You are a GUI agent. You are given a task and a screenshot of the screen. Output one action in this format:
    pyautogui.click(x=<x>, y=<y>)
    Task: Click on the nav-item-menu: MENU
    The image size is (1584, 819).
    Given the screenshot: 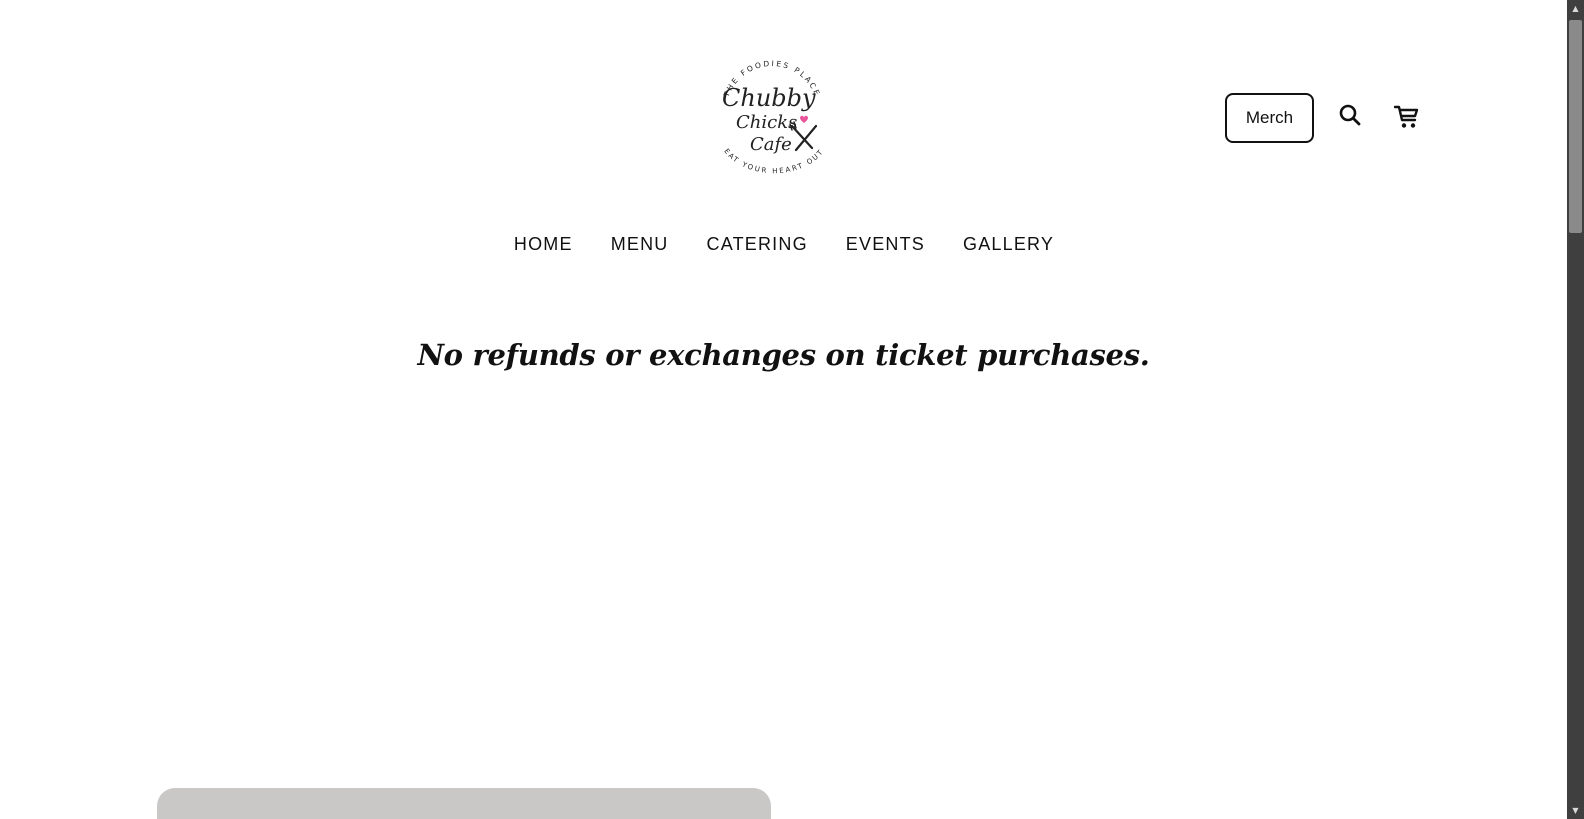 What is the action you would take?
    pyautogui.click(x=640, y=244)
    